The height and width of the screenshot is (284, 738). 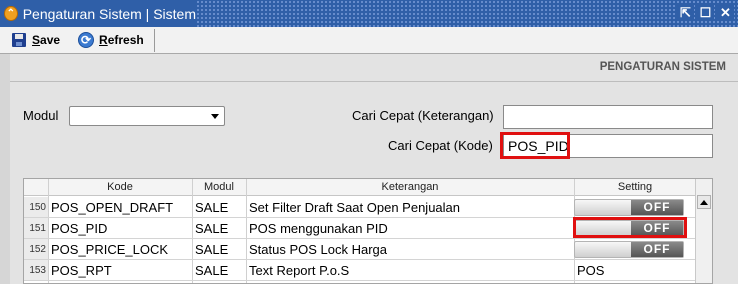 I want to click on cell-kode: POS_PRICE_LOCK, so click(x=120, y=249).